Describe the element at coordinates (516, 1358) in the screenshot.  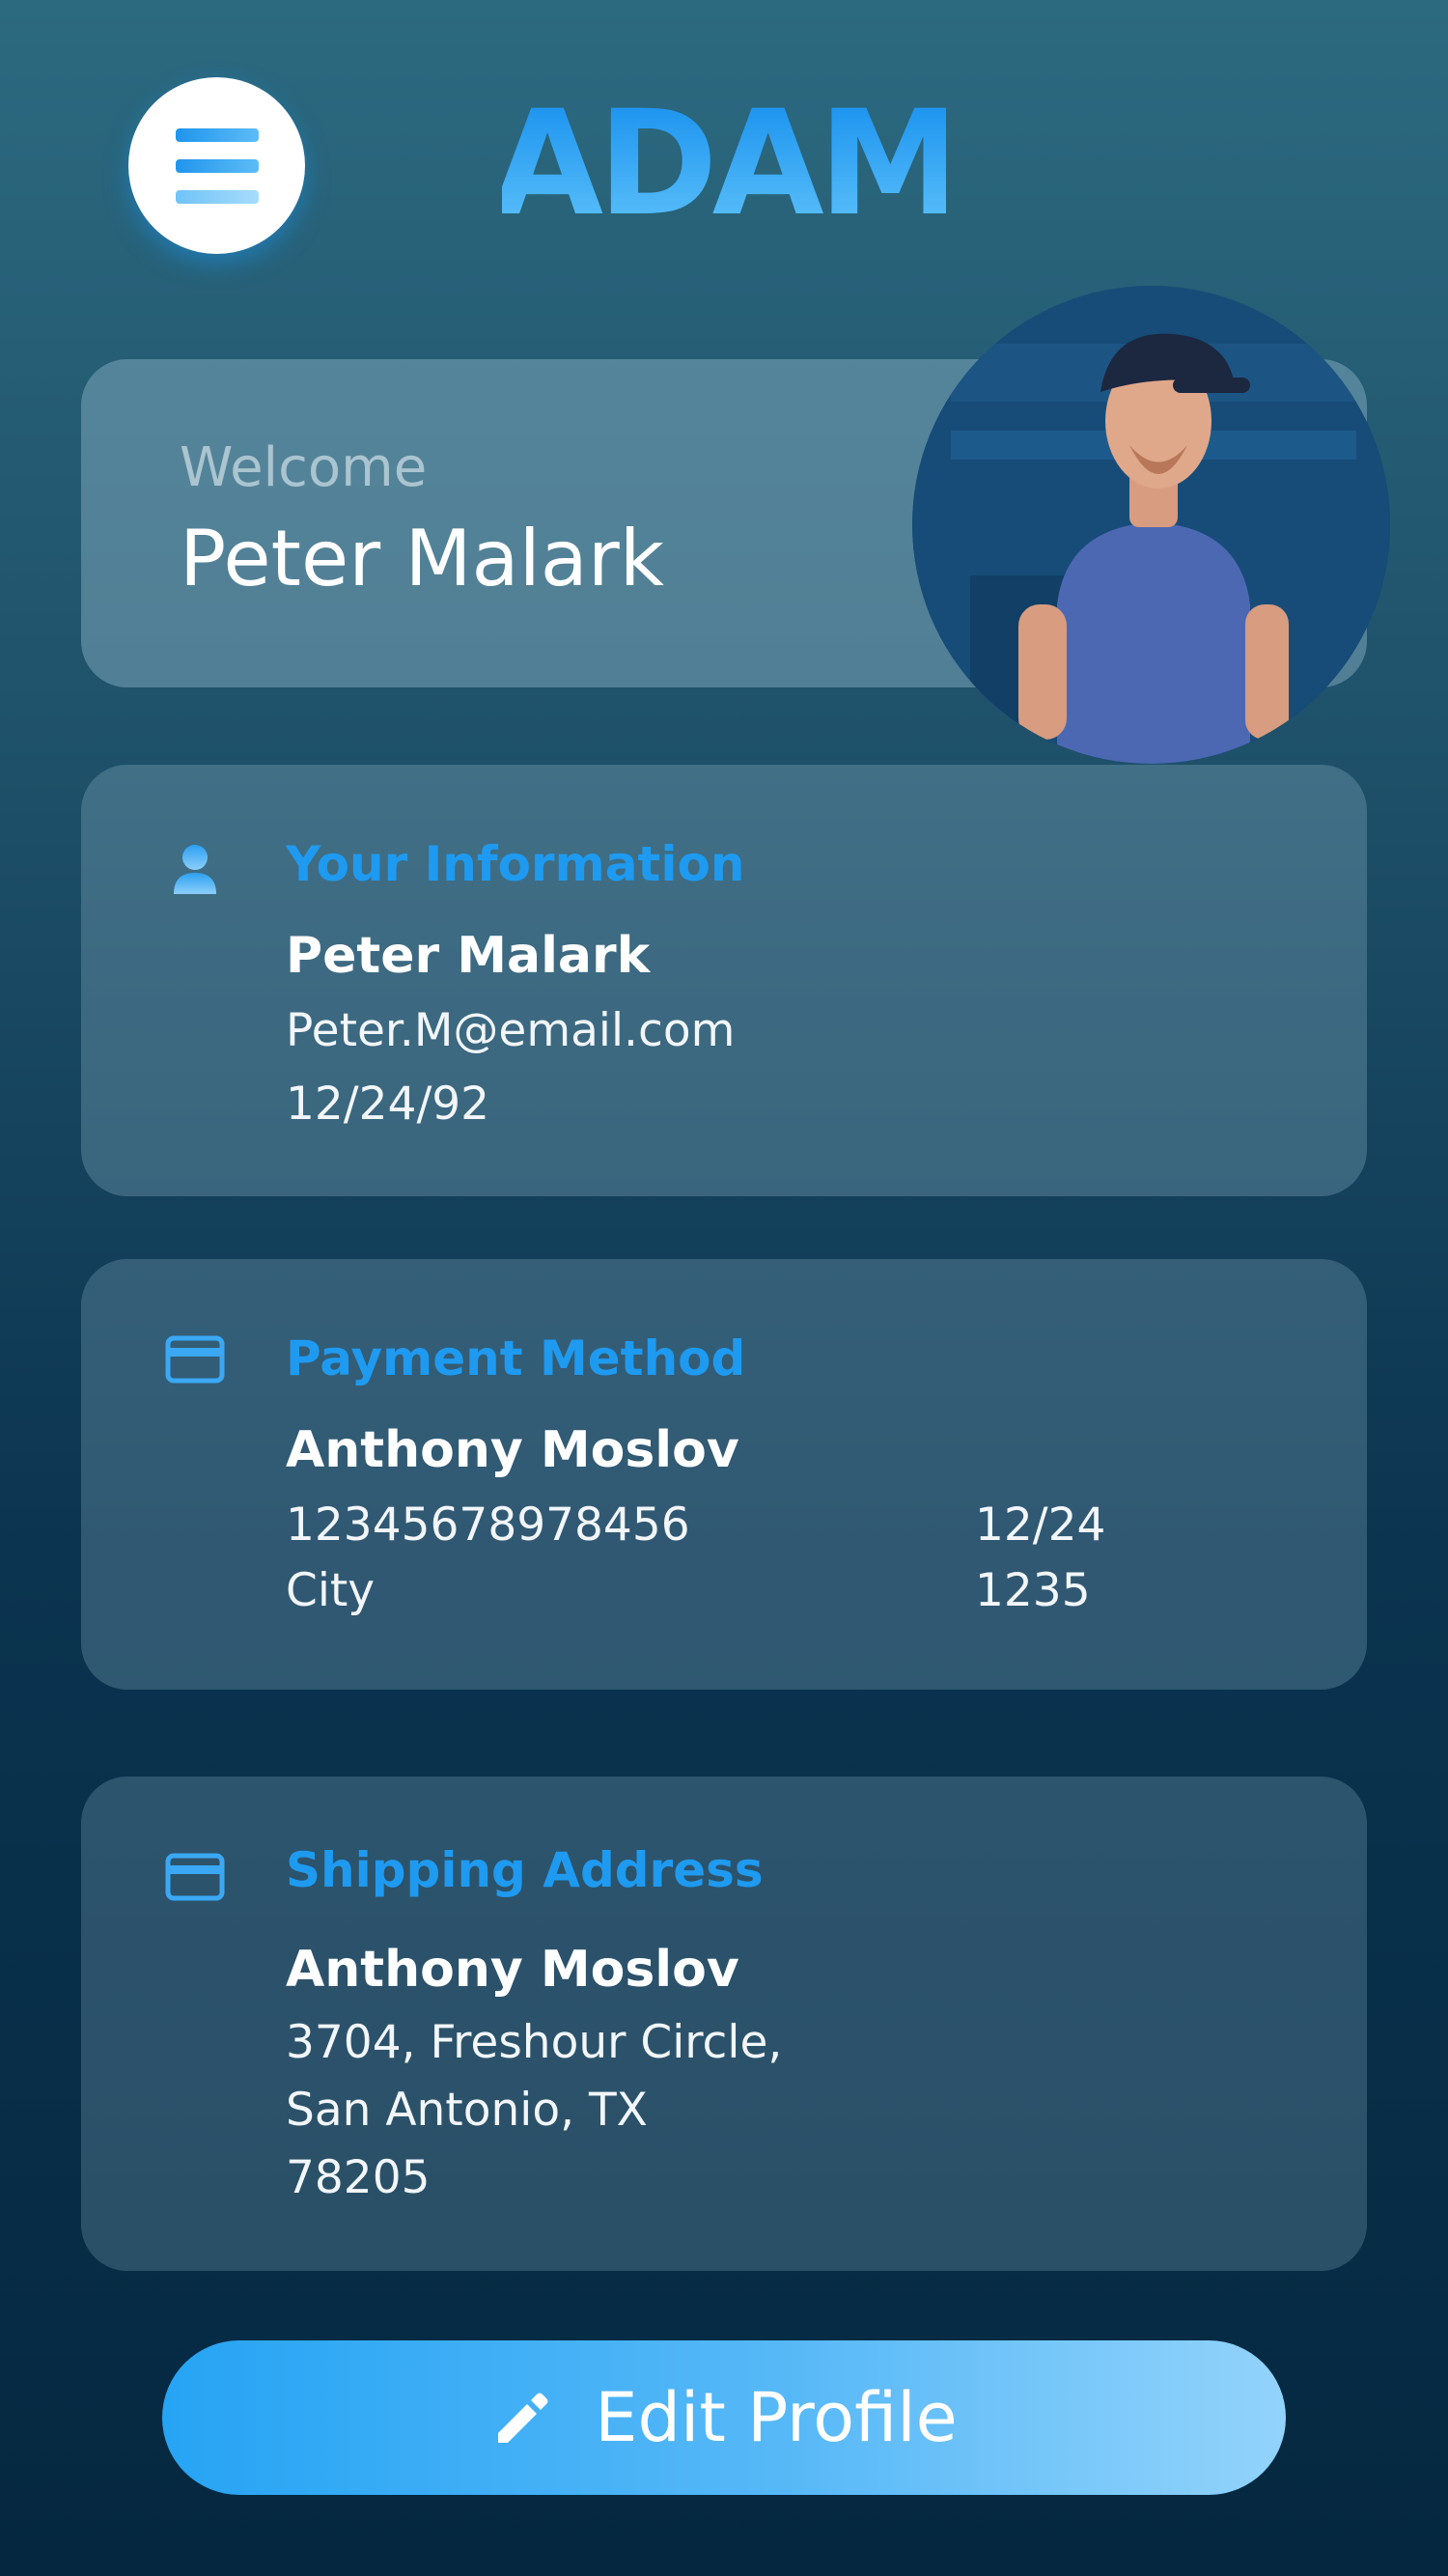
I see `payment-title: Payment Method` at that location.